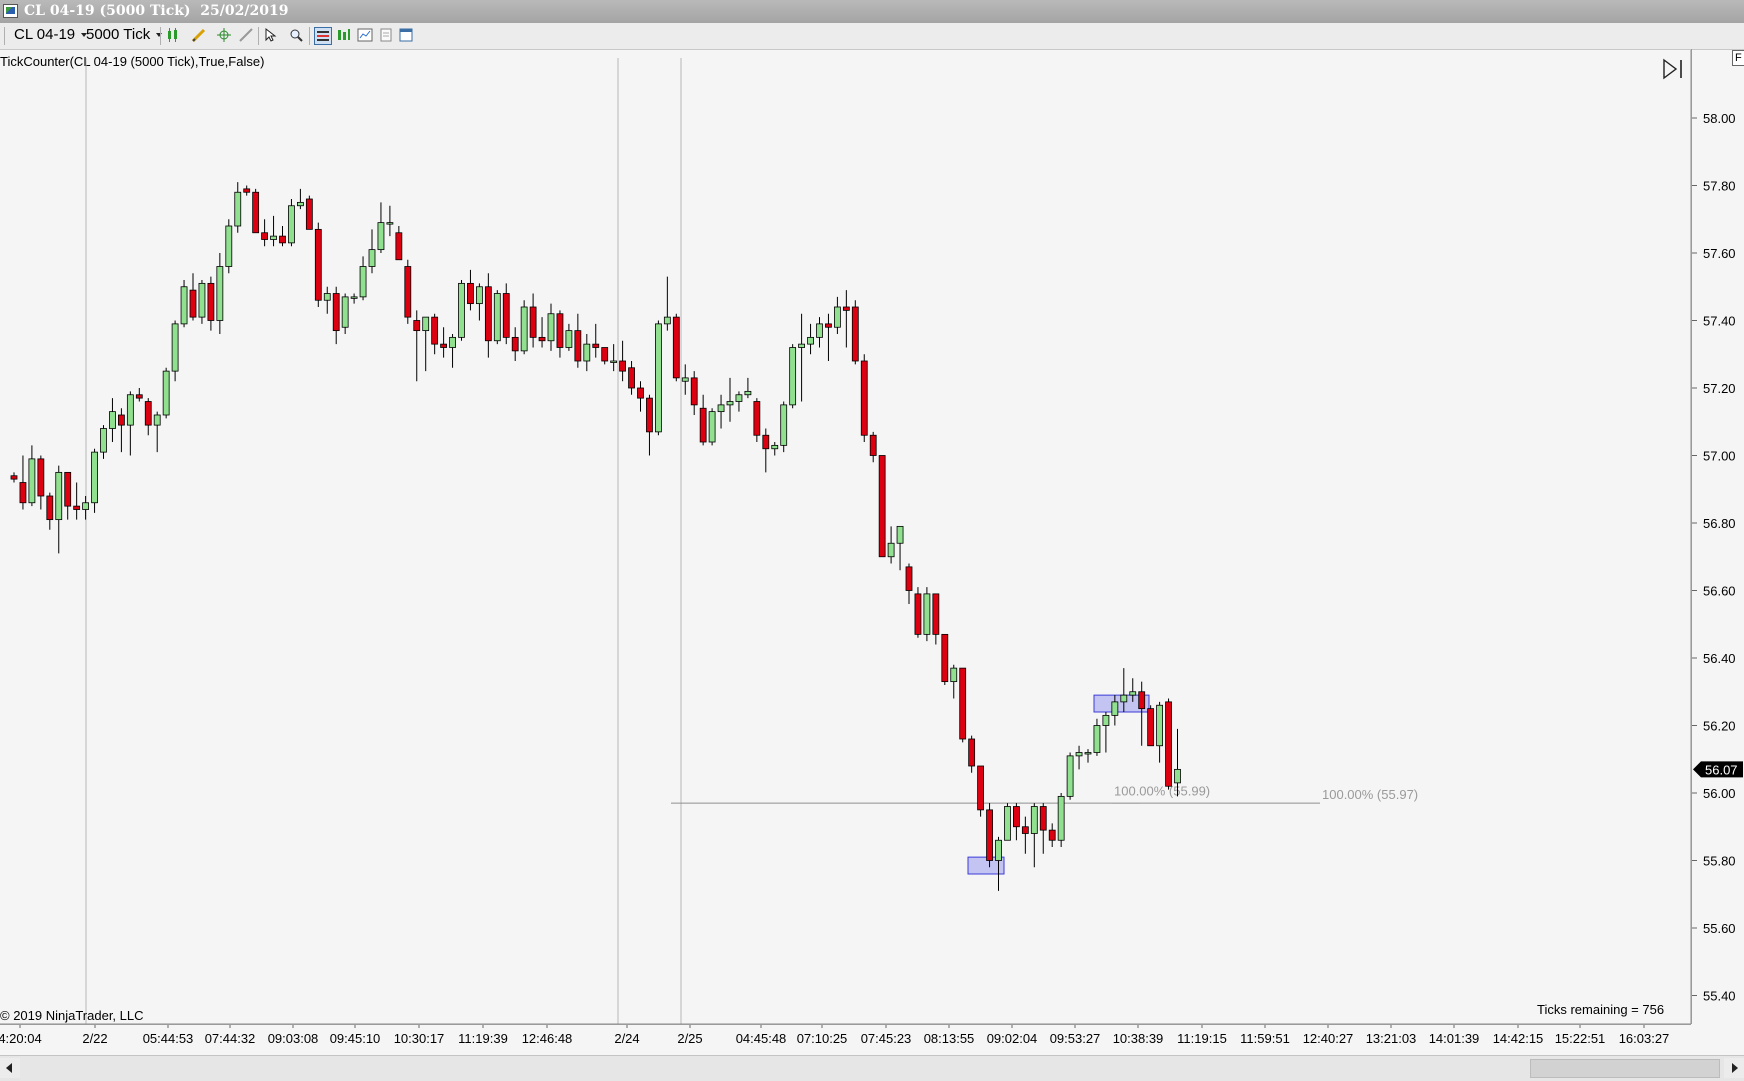 This screenshot has width=1744, height=1081. Describe the element at coordinates (419, 1038) in the screenshot. I see `time-tick-label: 10:30:17` at that location.